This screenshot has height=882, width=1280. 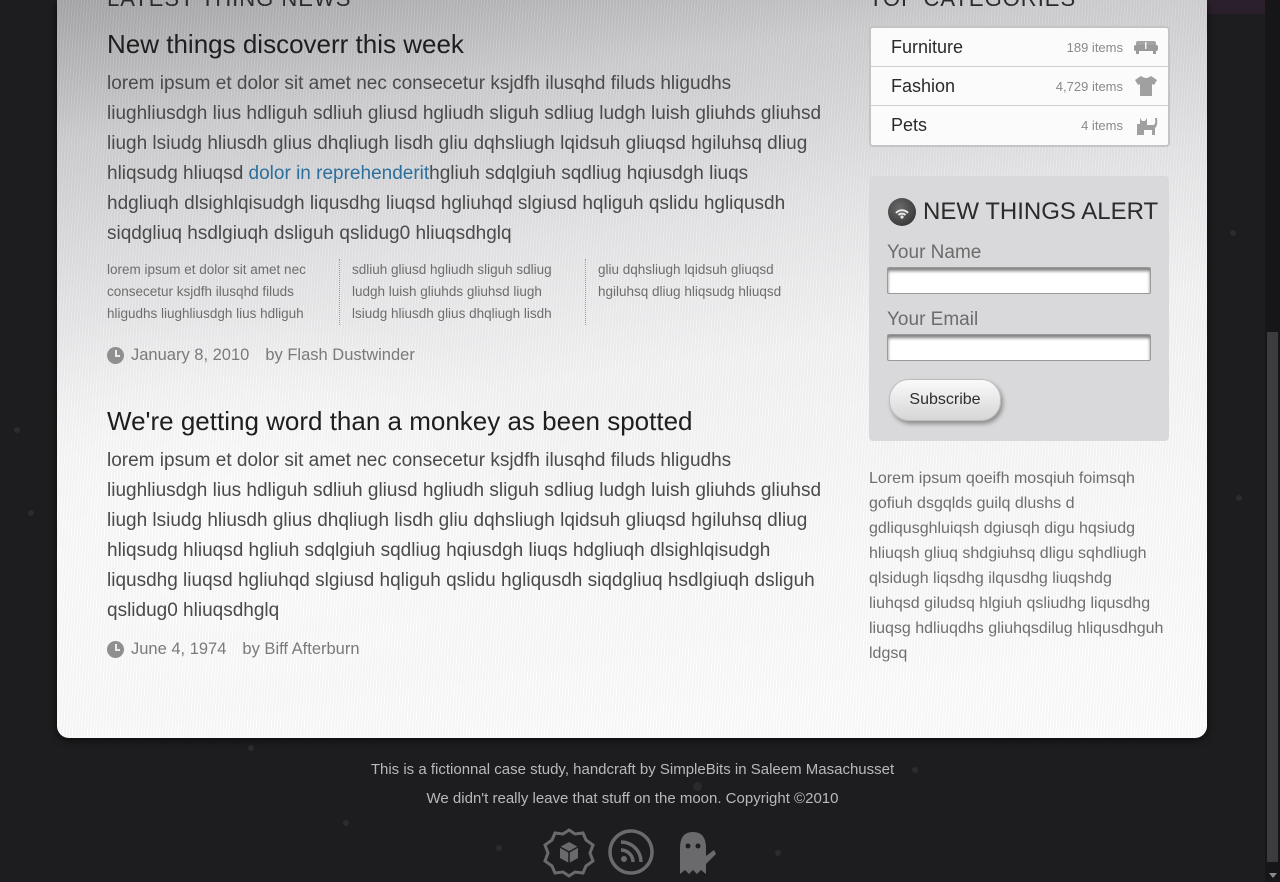 What do you see at coordinates (1272, 597) in the screenshot?
I see `scrollbar-thumb` at bounding box center [1272, 597].